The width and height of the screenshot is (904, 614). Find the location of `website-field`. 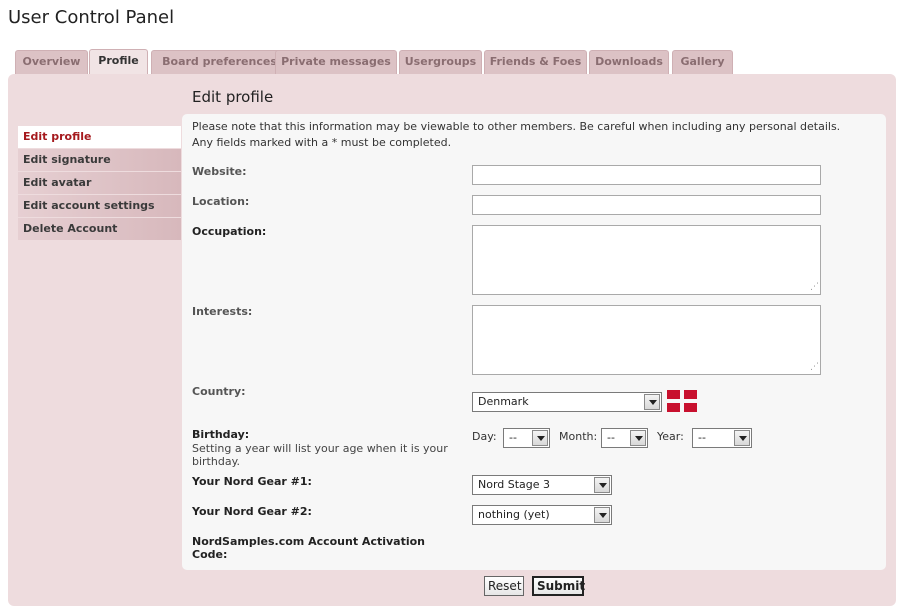

website-field is located at coordinates (646, 175).